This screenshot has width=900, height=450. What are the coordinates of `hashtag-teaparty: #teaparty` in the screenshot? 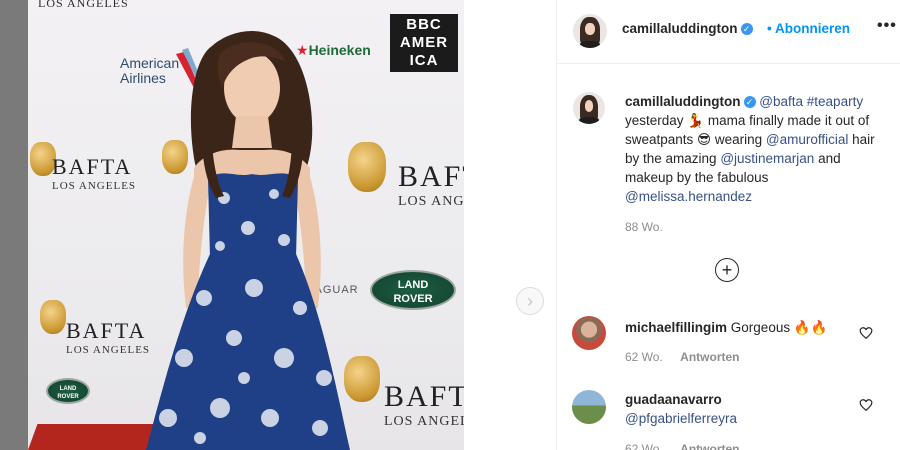 It's located at (835, 101).